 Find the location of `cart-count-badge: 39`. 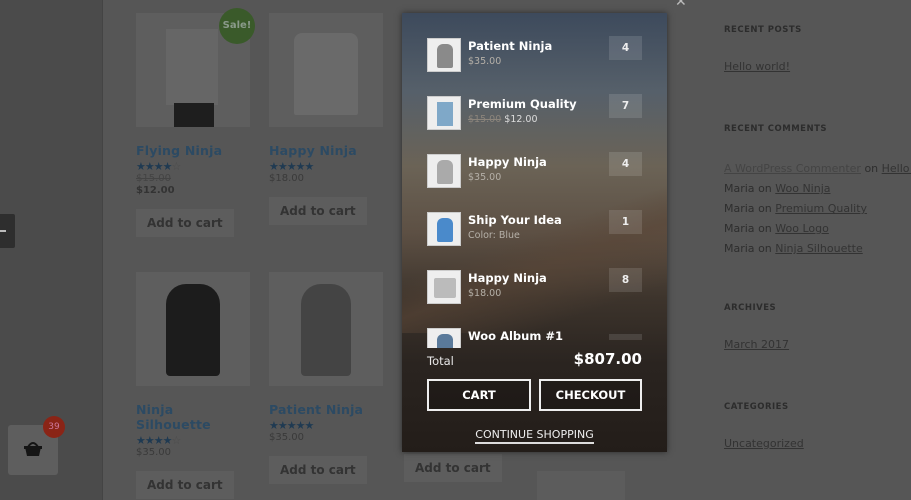

cart-count-badge: 39 is located at coordinates (54, 427).